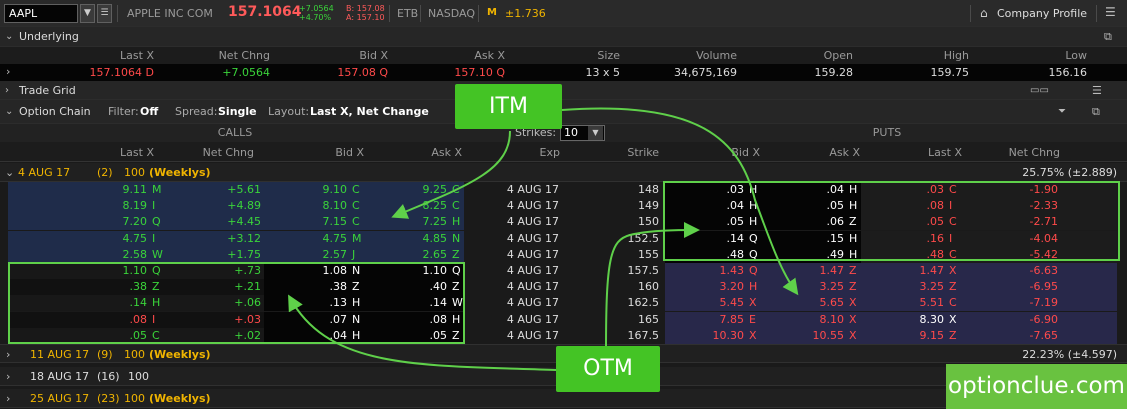  Describe the element at coordinates (652, 286) in the screenshot. I see `otm-puts-arrow` at that location.